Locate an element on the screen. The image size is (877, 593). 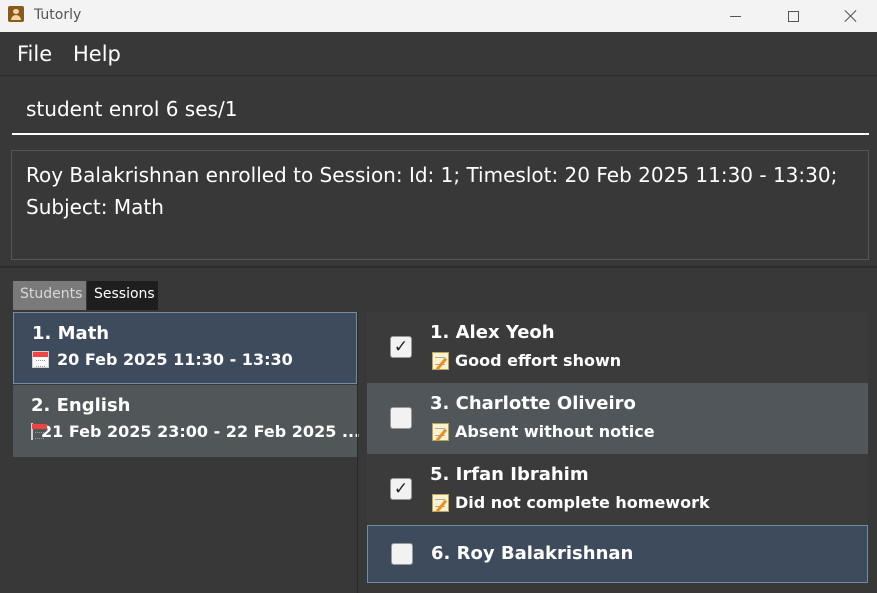
tab-students: Students is located at coordinates (49, 295).